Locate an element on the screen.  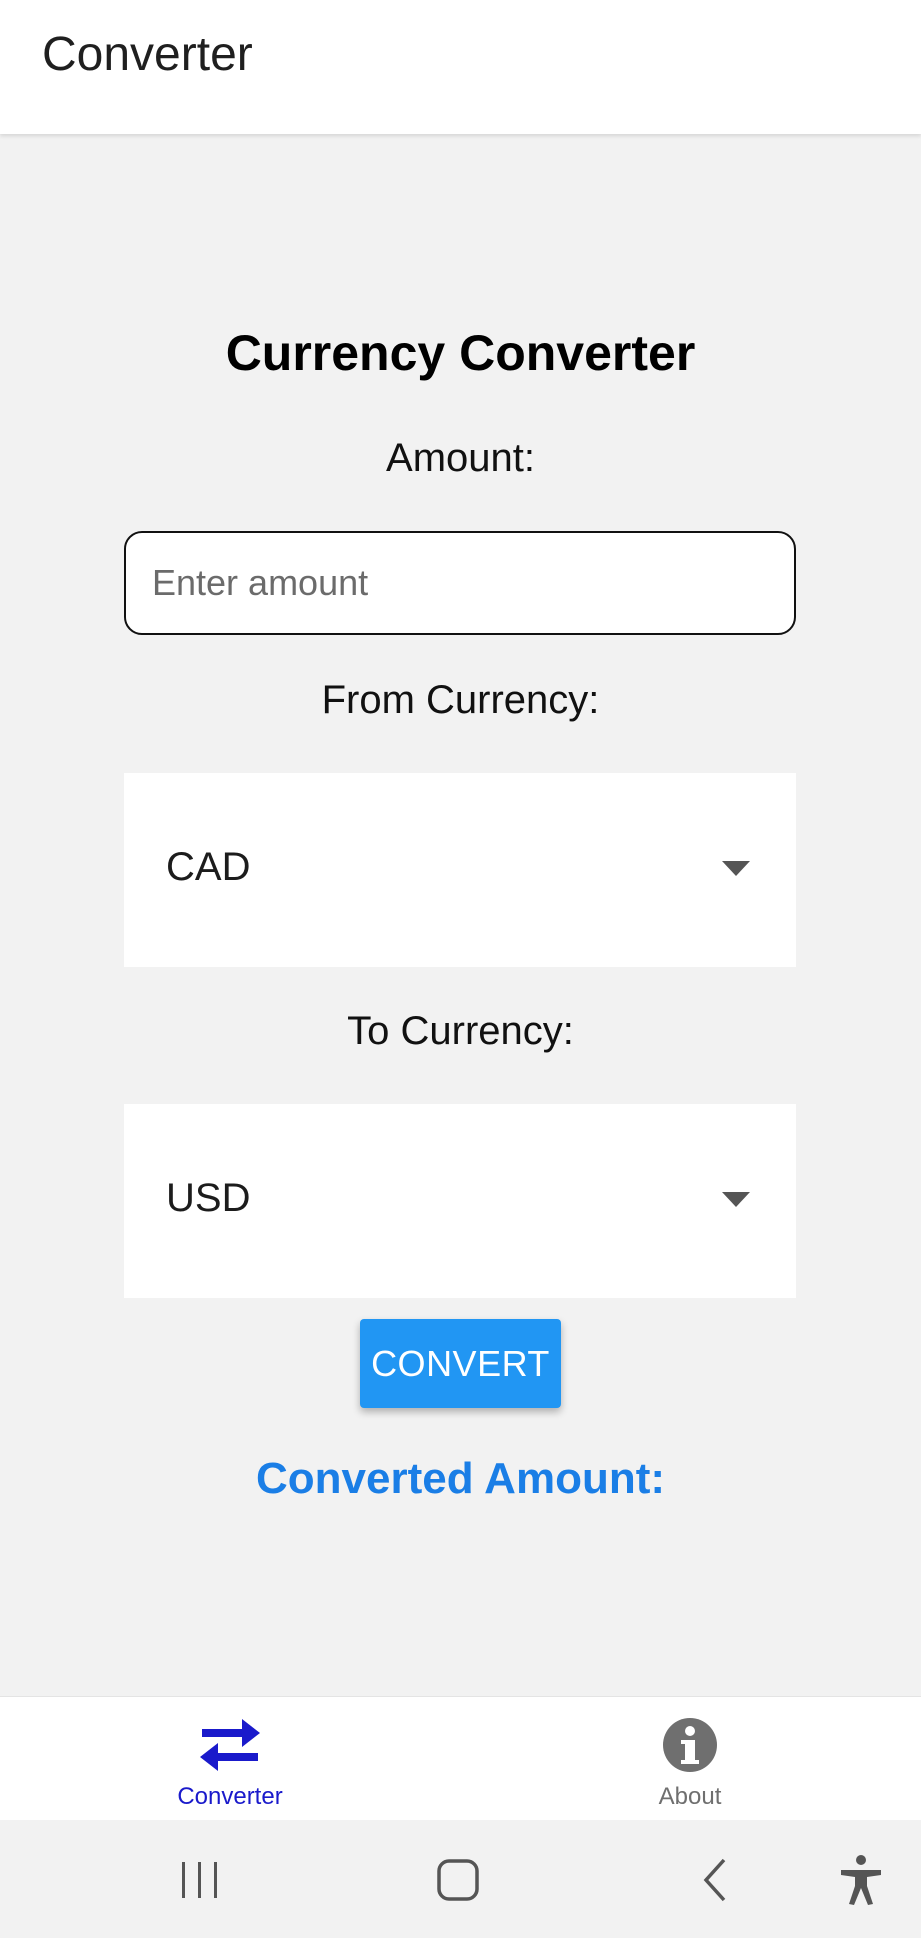
converted-amount-label: Converted Amount: is located at coordinates (460, 1478).